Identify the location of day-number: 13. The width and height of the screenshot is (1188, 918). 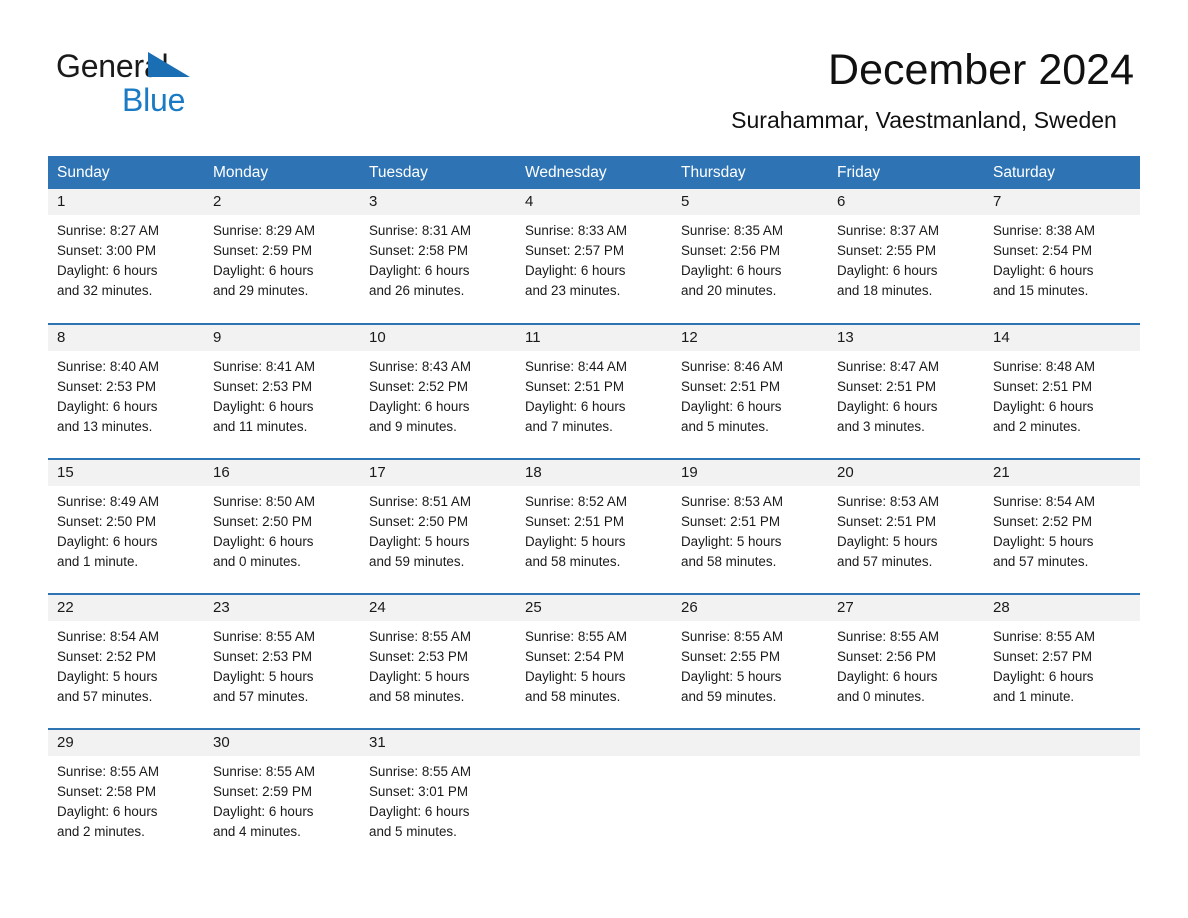
(906, 338).